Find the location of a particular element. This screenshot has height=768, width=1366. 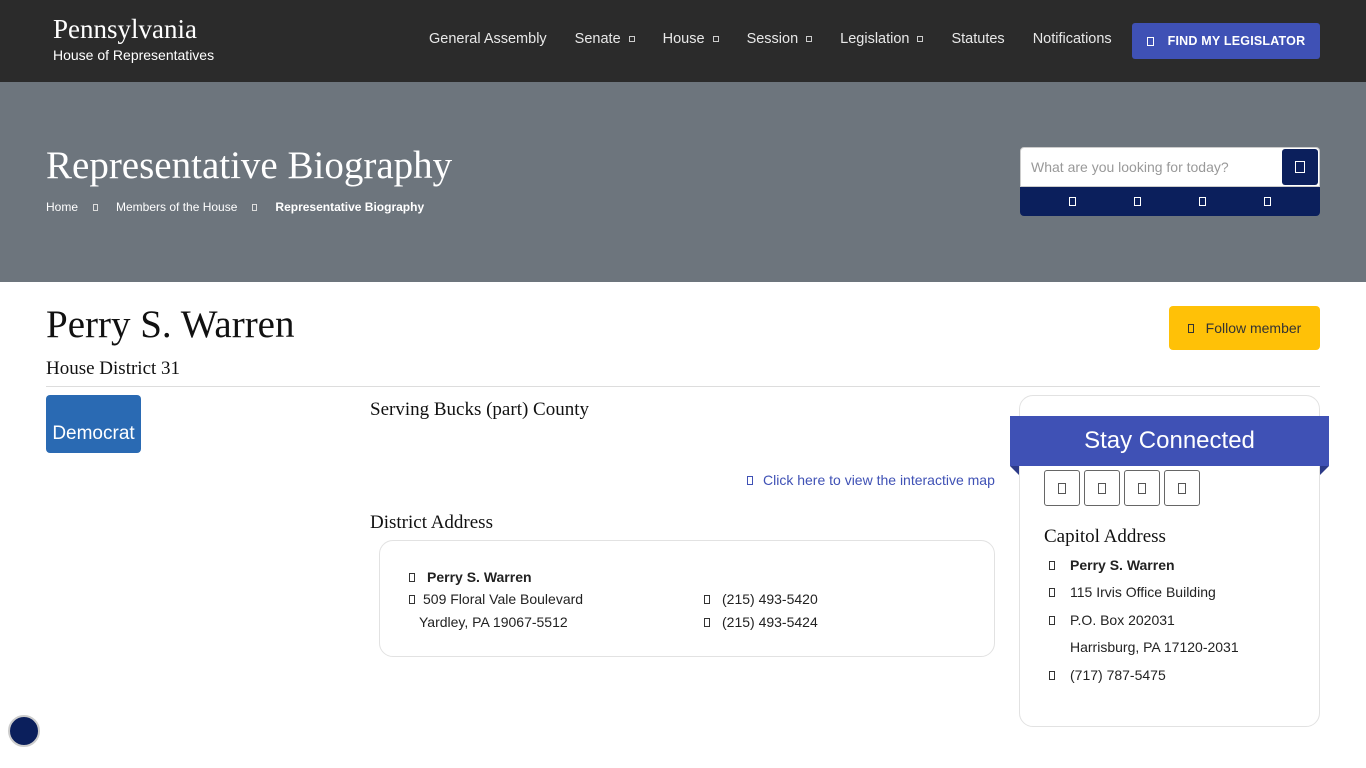

page-title: Representative Biography is located at coordinates (249, 165).